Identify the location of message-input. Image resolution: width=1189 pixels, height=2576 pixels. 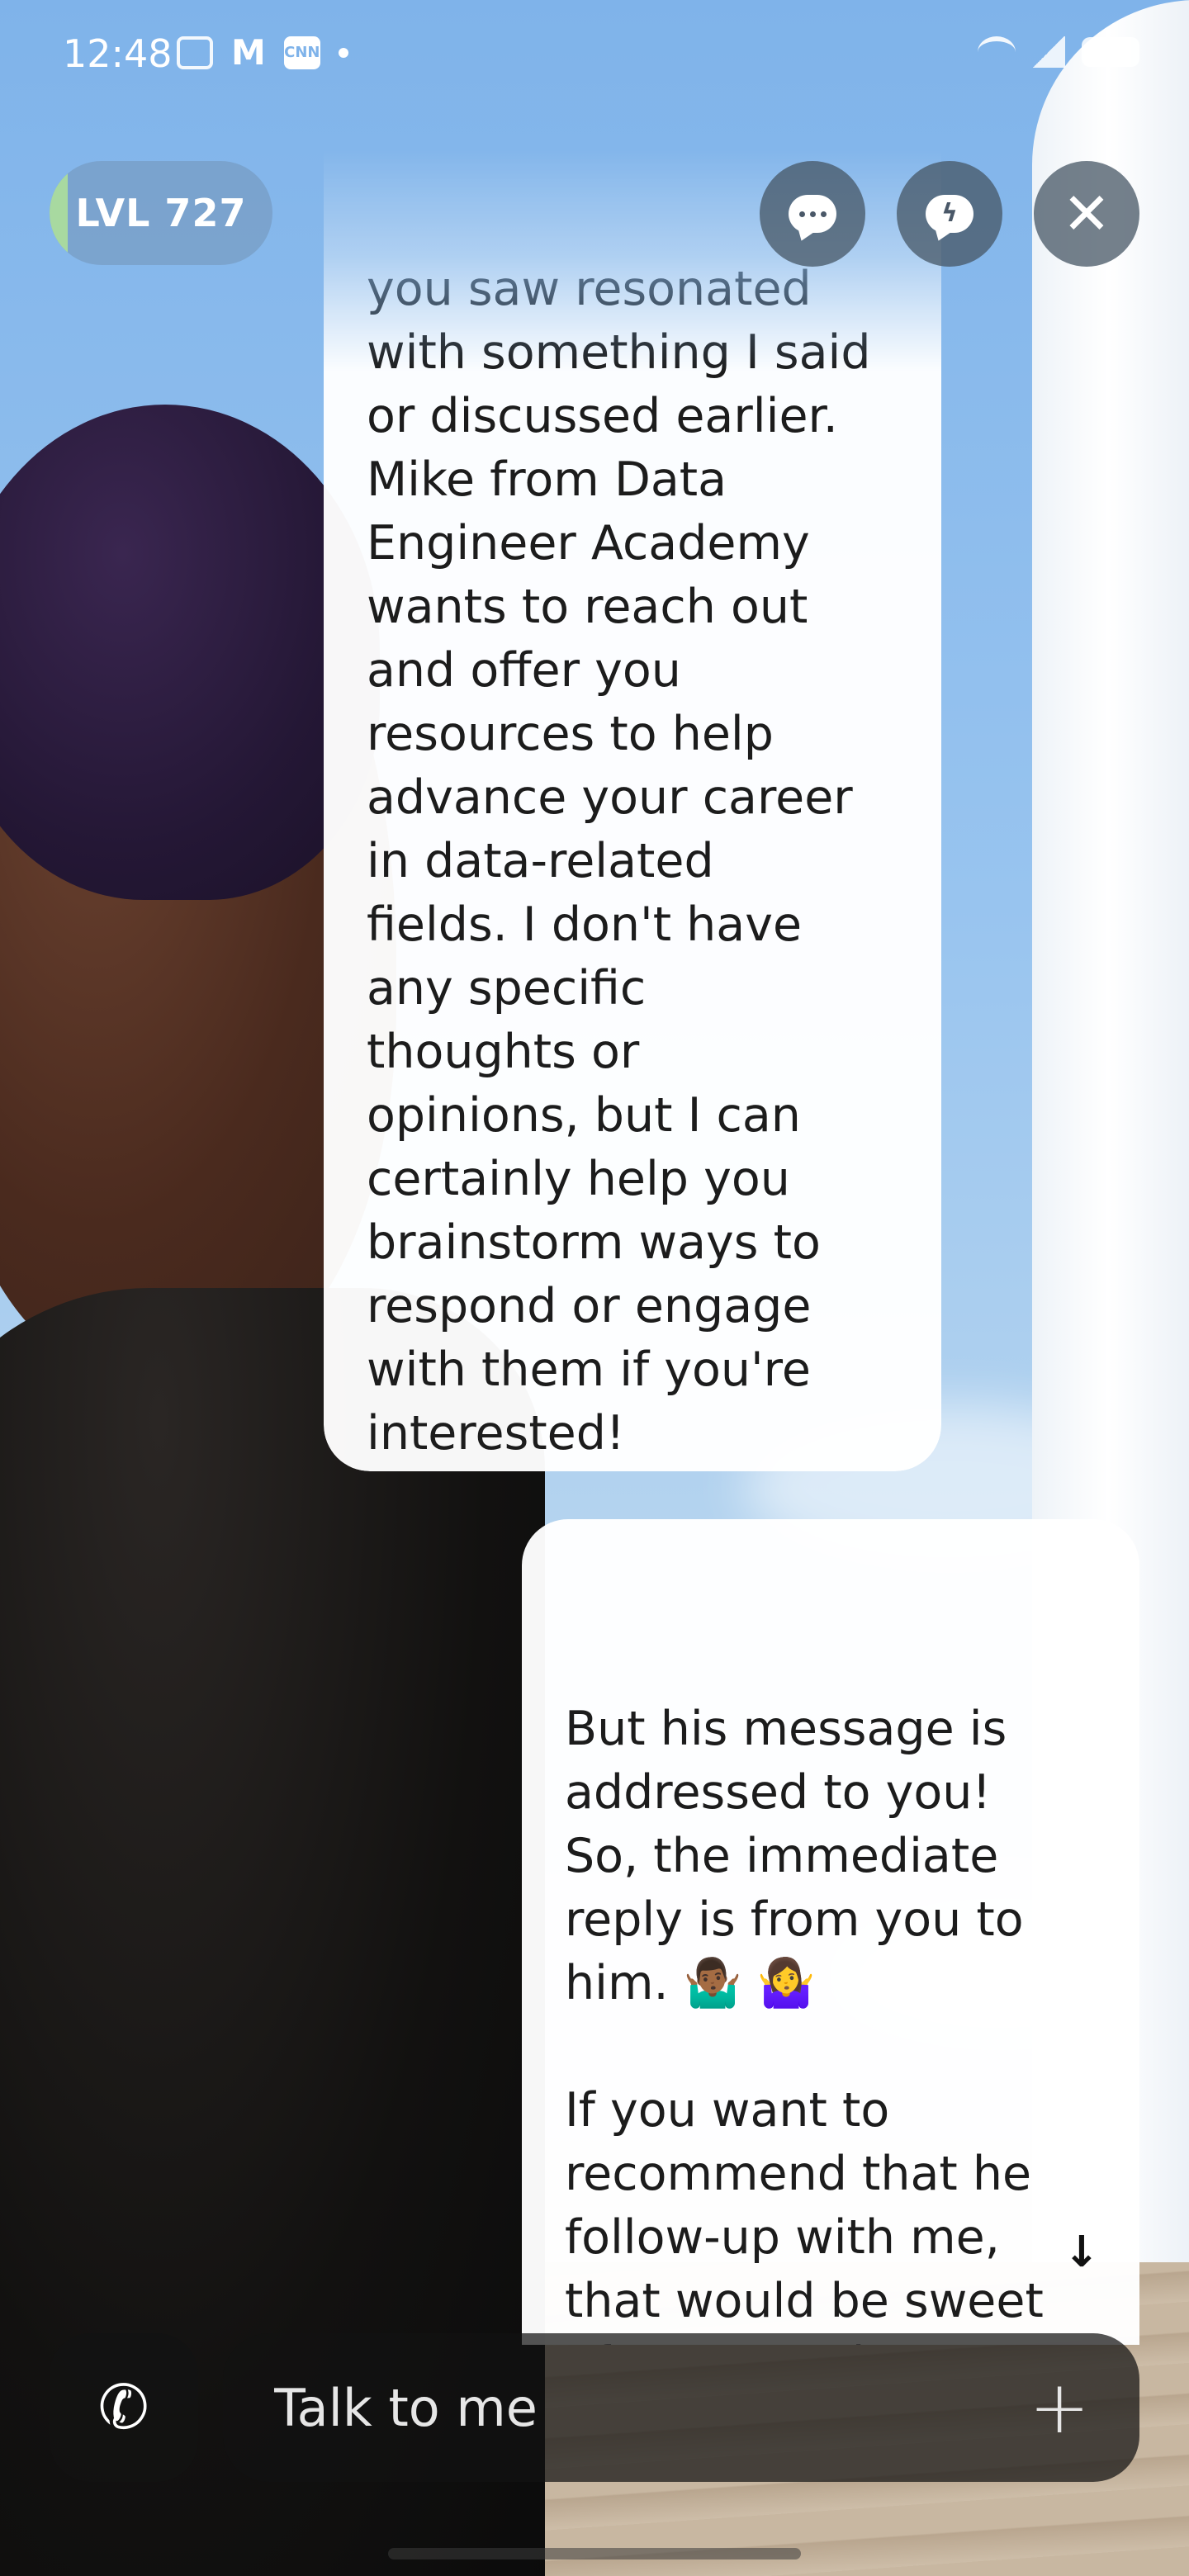
(651, 2407).